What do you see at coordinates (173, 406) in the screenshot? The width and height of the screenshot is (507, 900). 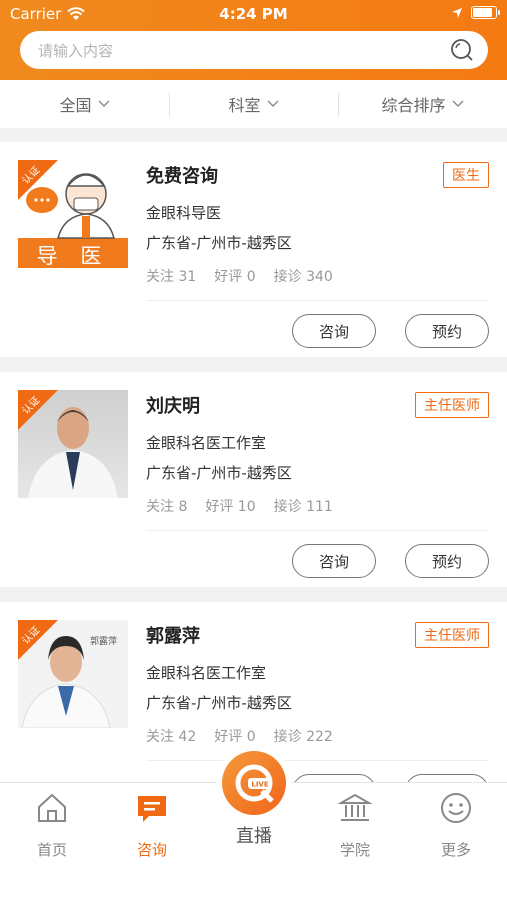 I see `doctor-name: 刘庆明` at bounding box center [173, 406].